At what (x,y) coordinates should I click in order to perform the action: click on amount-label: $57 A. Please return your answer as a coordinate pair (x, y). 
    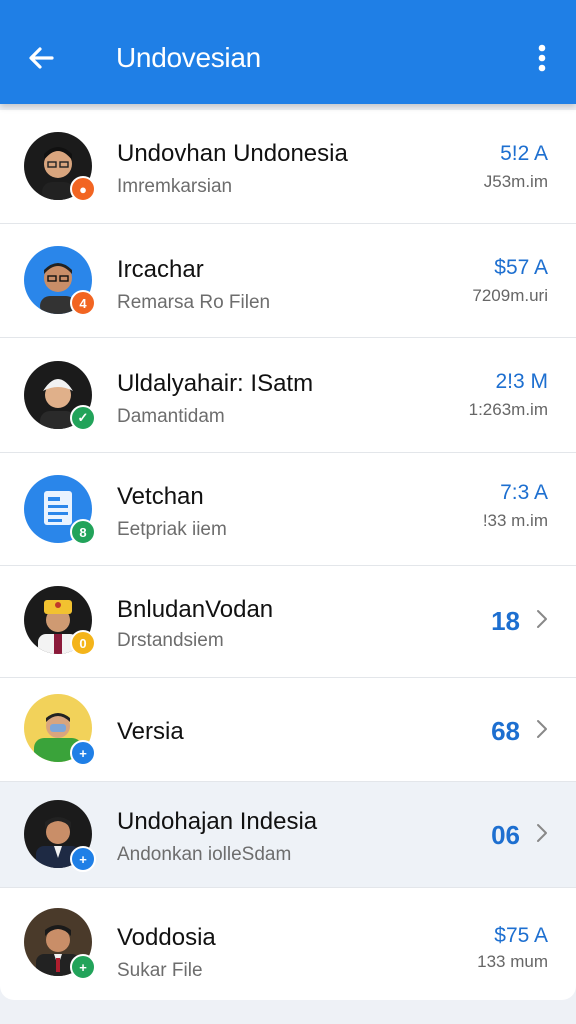
    Looking at the image, I should click on (521, 267).